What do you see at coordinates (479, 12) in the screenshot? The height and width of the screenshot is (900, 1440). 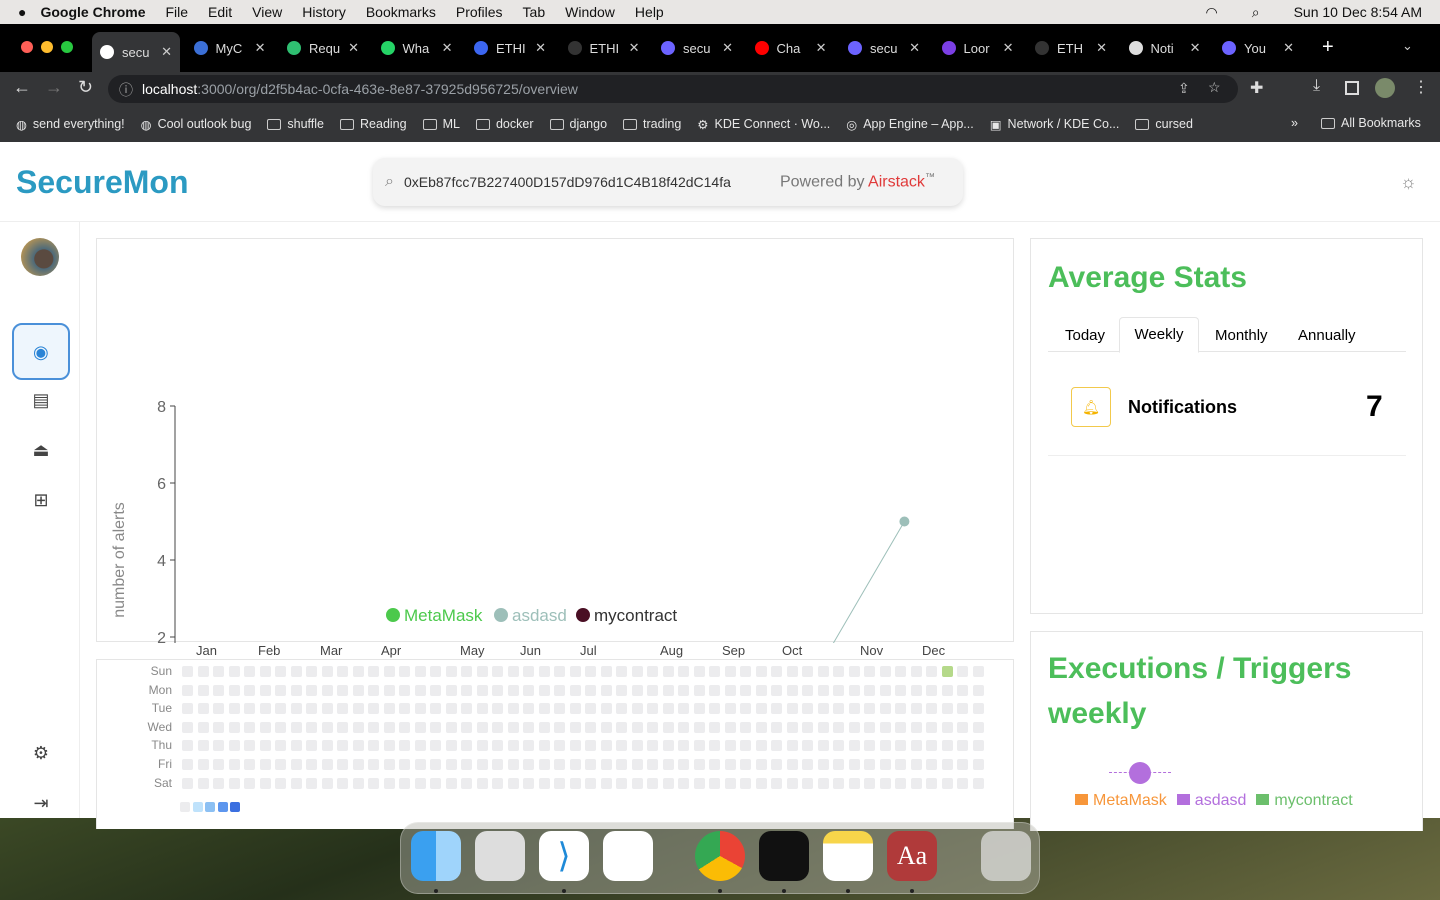 I see `menu-profiles: Profiles` at bounding box center [479, 12].